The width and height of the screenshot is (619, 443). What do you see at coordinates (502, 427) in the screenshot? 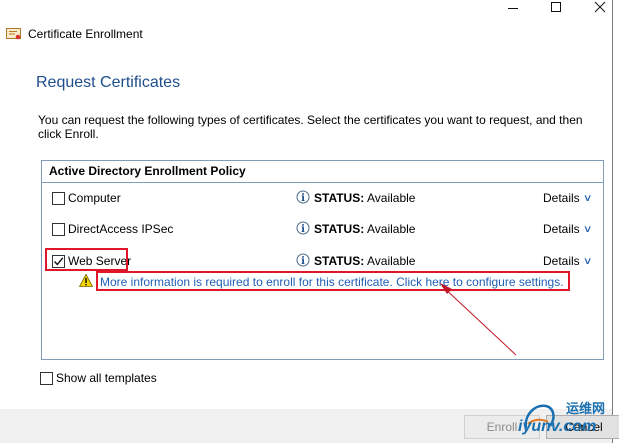
I see `enroll-button: Enroll` at bounding box center [502, 427].